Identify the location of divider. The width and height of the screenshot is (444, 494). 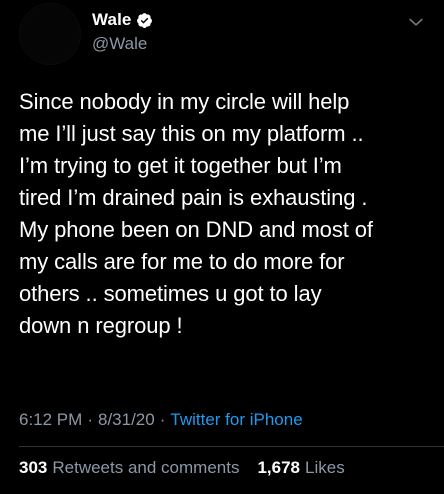
(231, 446).